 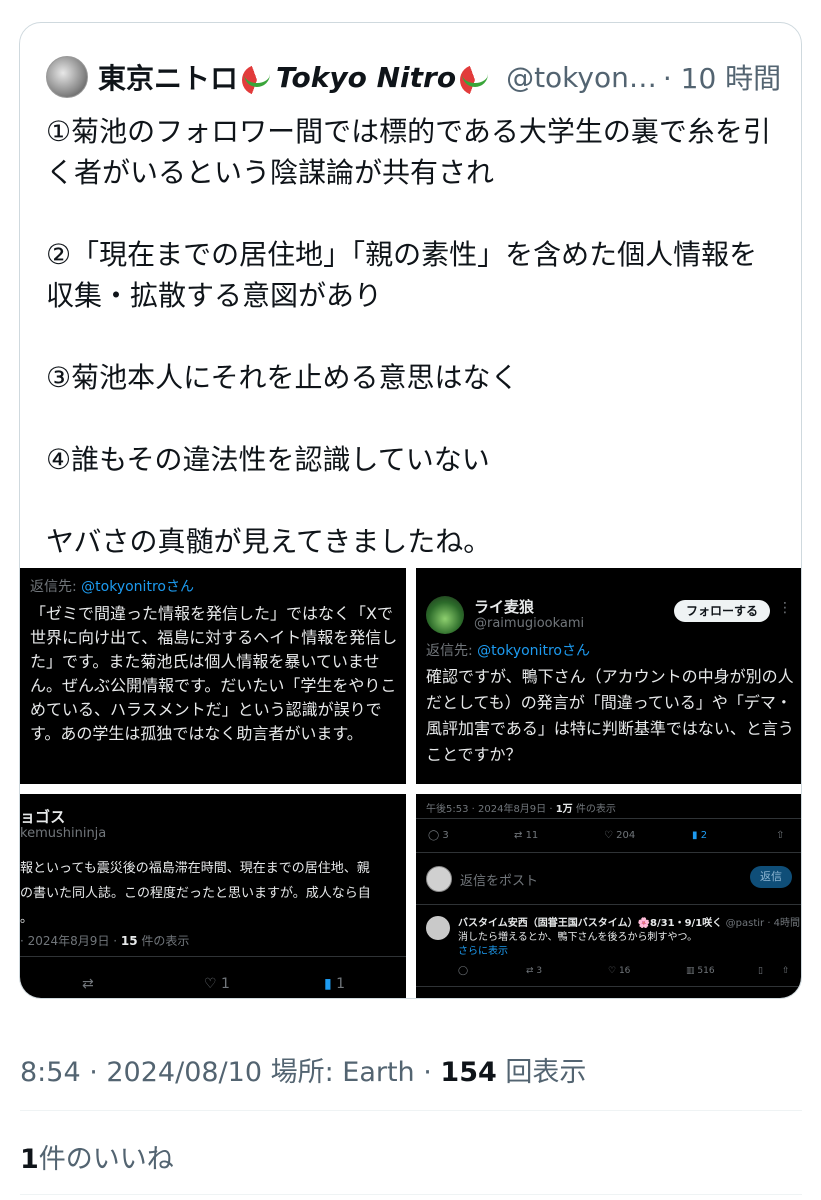 What do you see at coordinates (43, 817) in the screenshot?
I see `user-name: ョゴス` at bounding box center [43, 817].